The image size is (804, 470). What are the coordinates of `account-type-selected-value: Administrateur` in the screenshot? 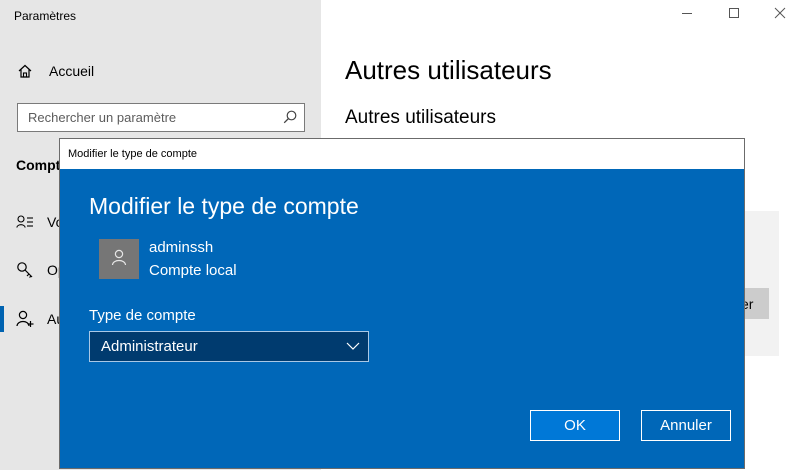 It's located at (149, 346).